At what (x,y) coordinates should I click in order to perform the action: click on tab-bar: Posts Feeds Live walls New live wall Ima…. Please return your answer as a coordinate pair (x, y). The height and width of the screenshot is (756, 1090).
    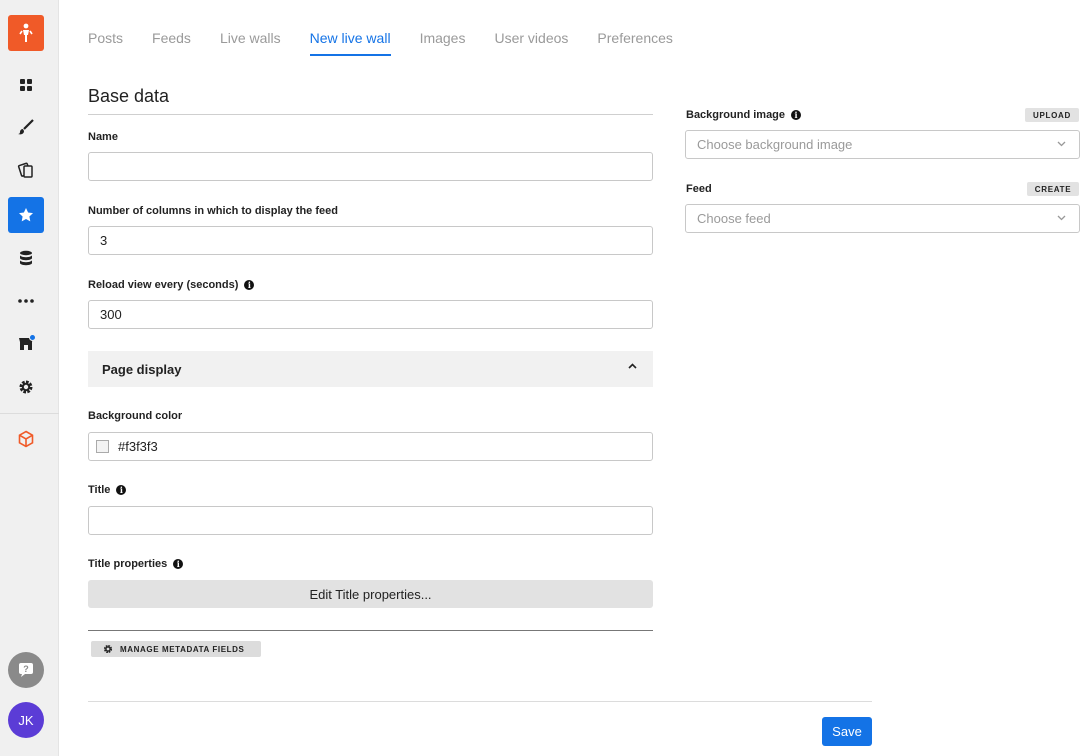
    Looking at the image, I should click on (395, 43).